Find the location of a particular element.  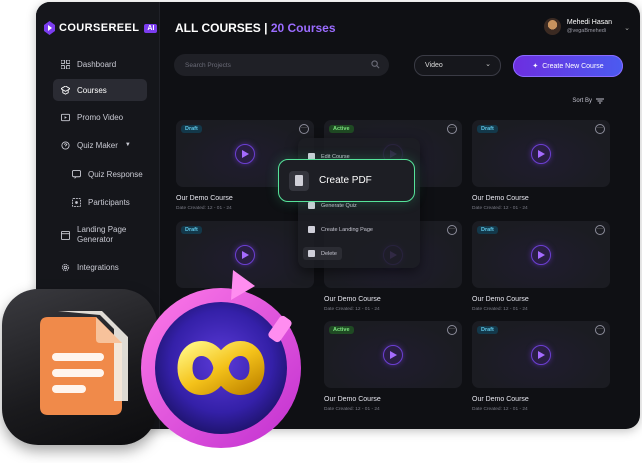

sidebar-item-label: Promo Video is located at coordinates (100, 117).